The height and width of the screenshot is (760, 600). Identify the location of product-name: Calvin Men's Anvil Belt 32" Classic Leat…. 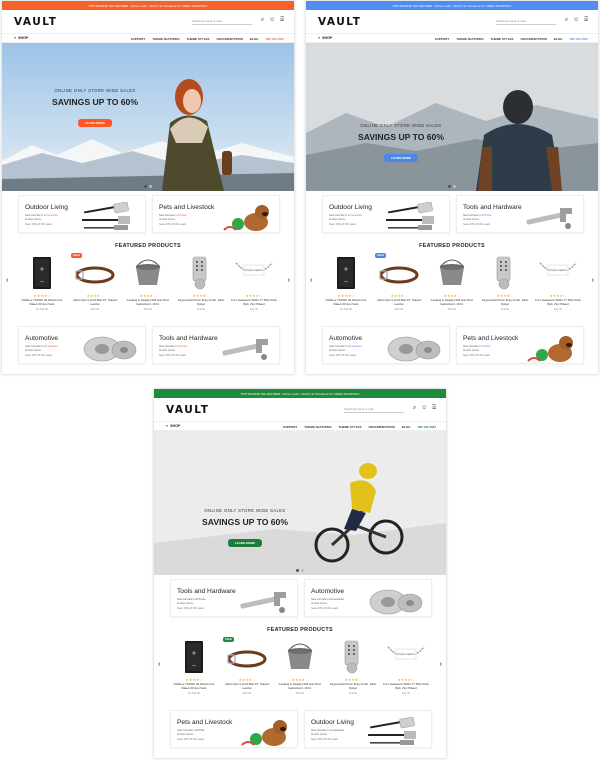
(399, 302).